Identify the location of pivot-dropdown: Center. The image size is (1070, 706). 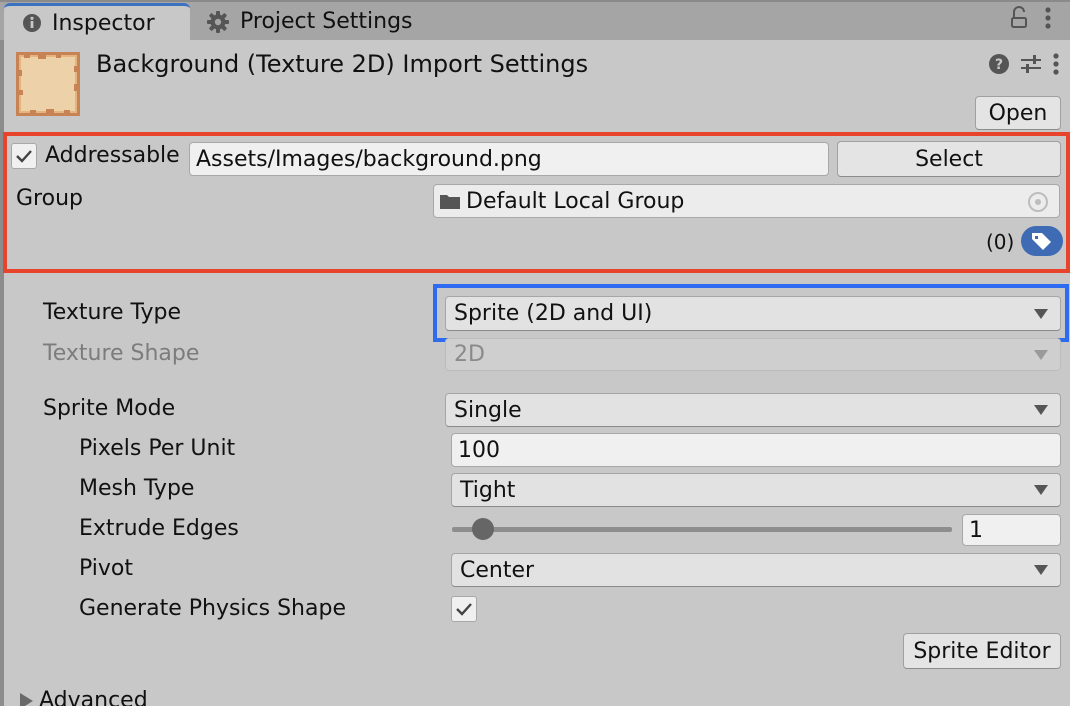
(756, 570).